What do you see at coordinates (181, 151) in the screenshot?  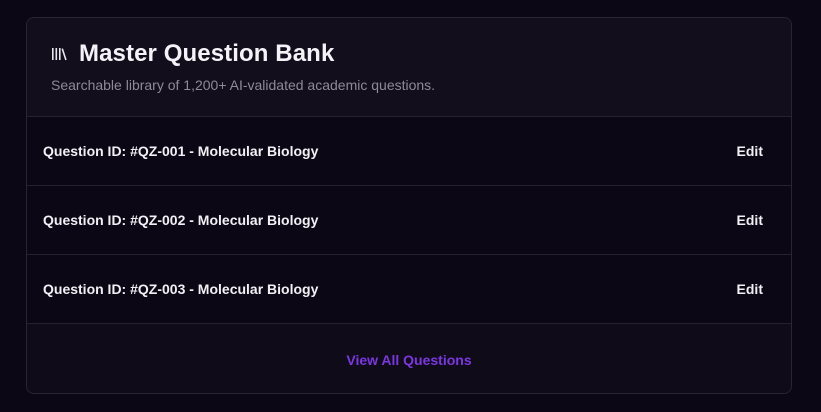 I see `question-label: Question ID: #QZ-001 - Molecular Biology` at bounding box center [181, 151].